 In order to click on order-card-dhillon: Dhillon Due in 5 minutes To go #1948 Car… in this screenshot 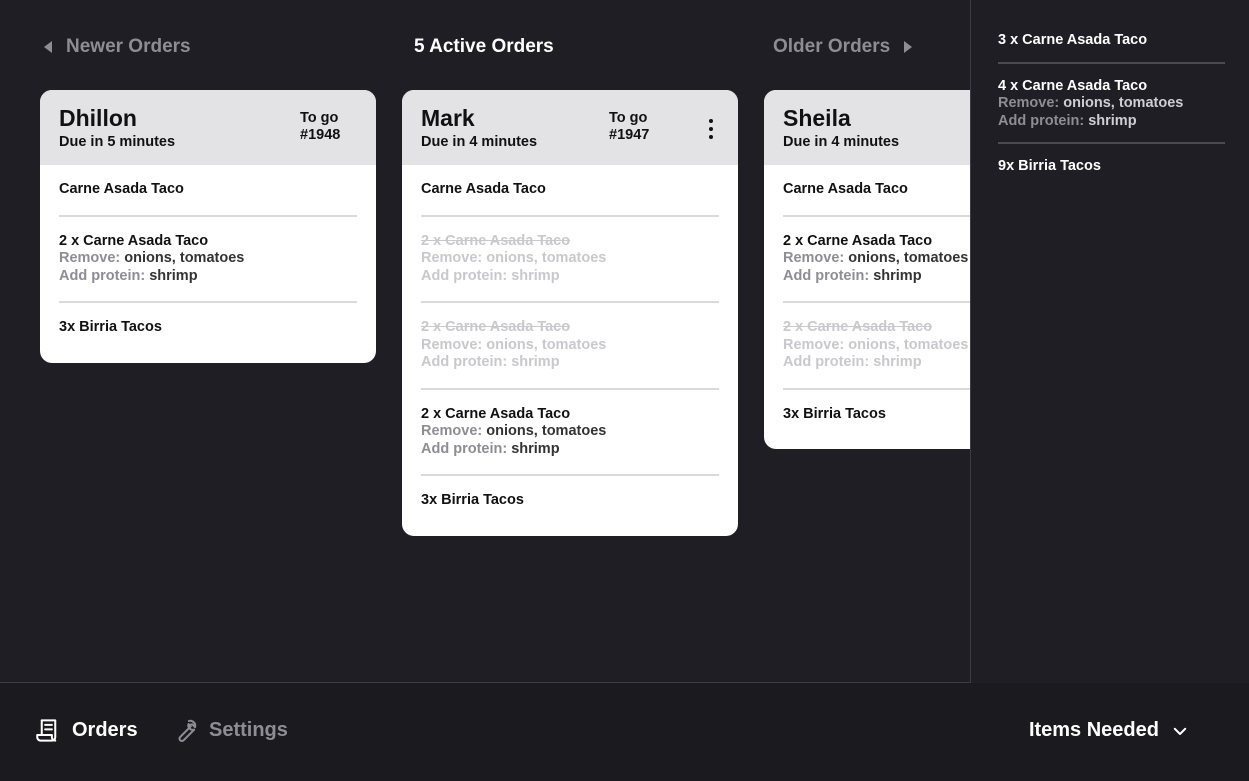, I will do `click(208, 226)`.